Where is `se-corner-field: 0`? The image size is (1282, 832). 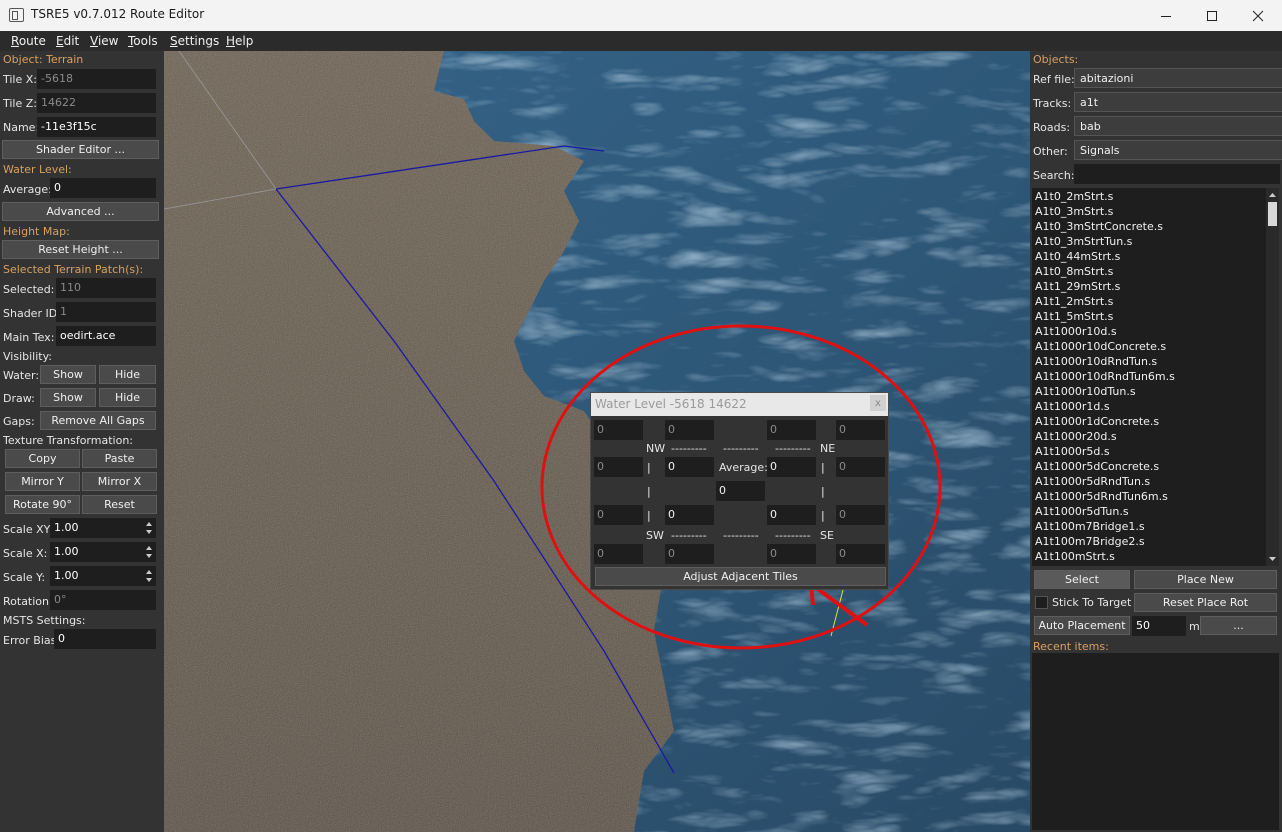 se-corner-field: 0 is located at coordinates (791, 515).